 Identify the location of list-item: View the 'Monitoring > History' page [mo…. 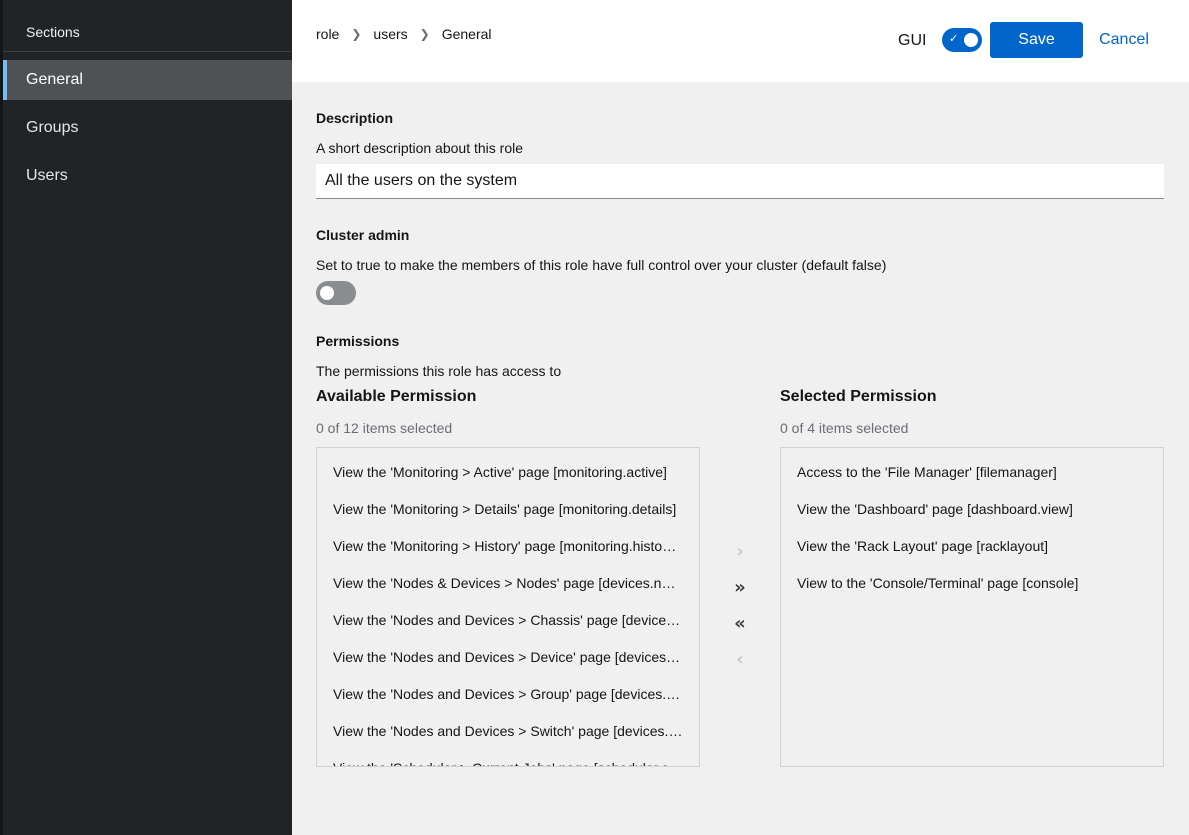
(508, 546).